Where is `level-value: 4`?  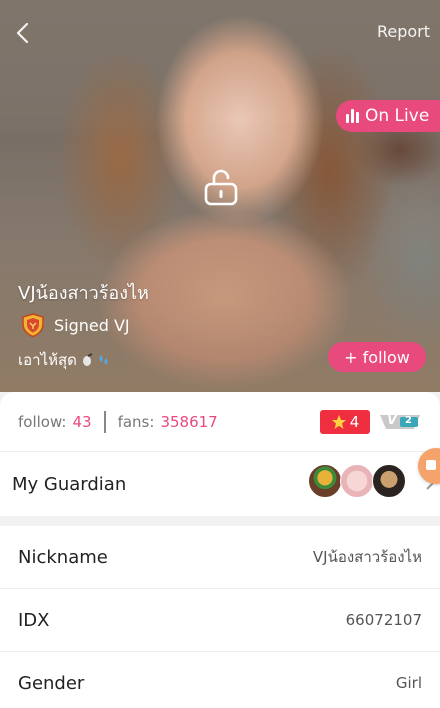
level-value: 4 is located at coordinates (354, 421).